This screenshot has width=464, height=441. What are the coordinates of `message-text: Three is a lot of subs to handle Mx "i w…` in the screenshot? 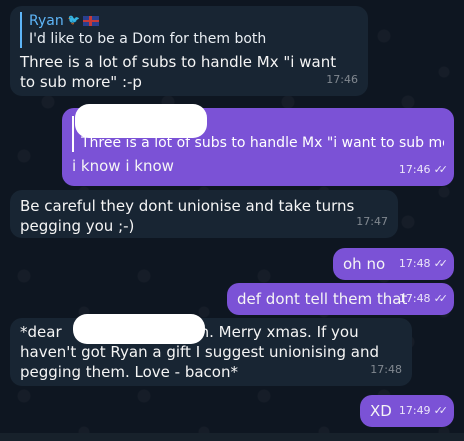 It's located at (178, 72).